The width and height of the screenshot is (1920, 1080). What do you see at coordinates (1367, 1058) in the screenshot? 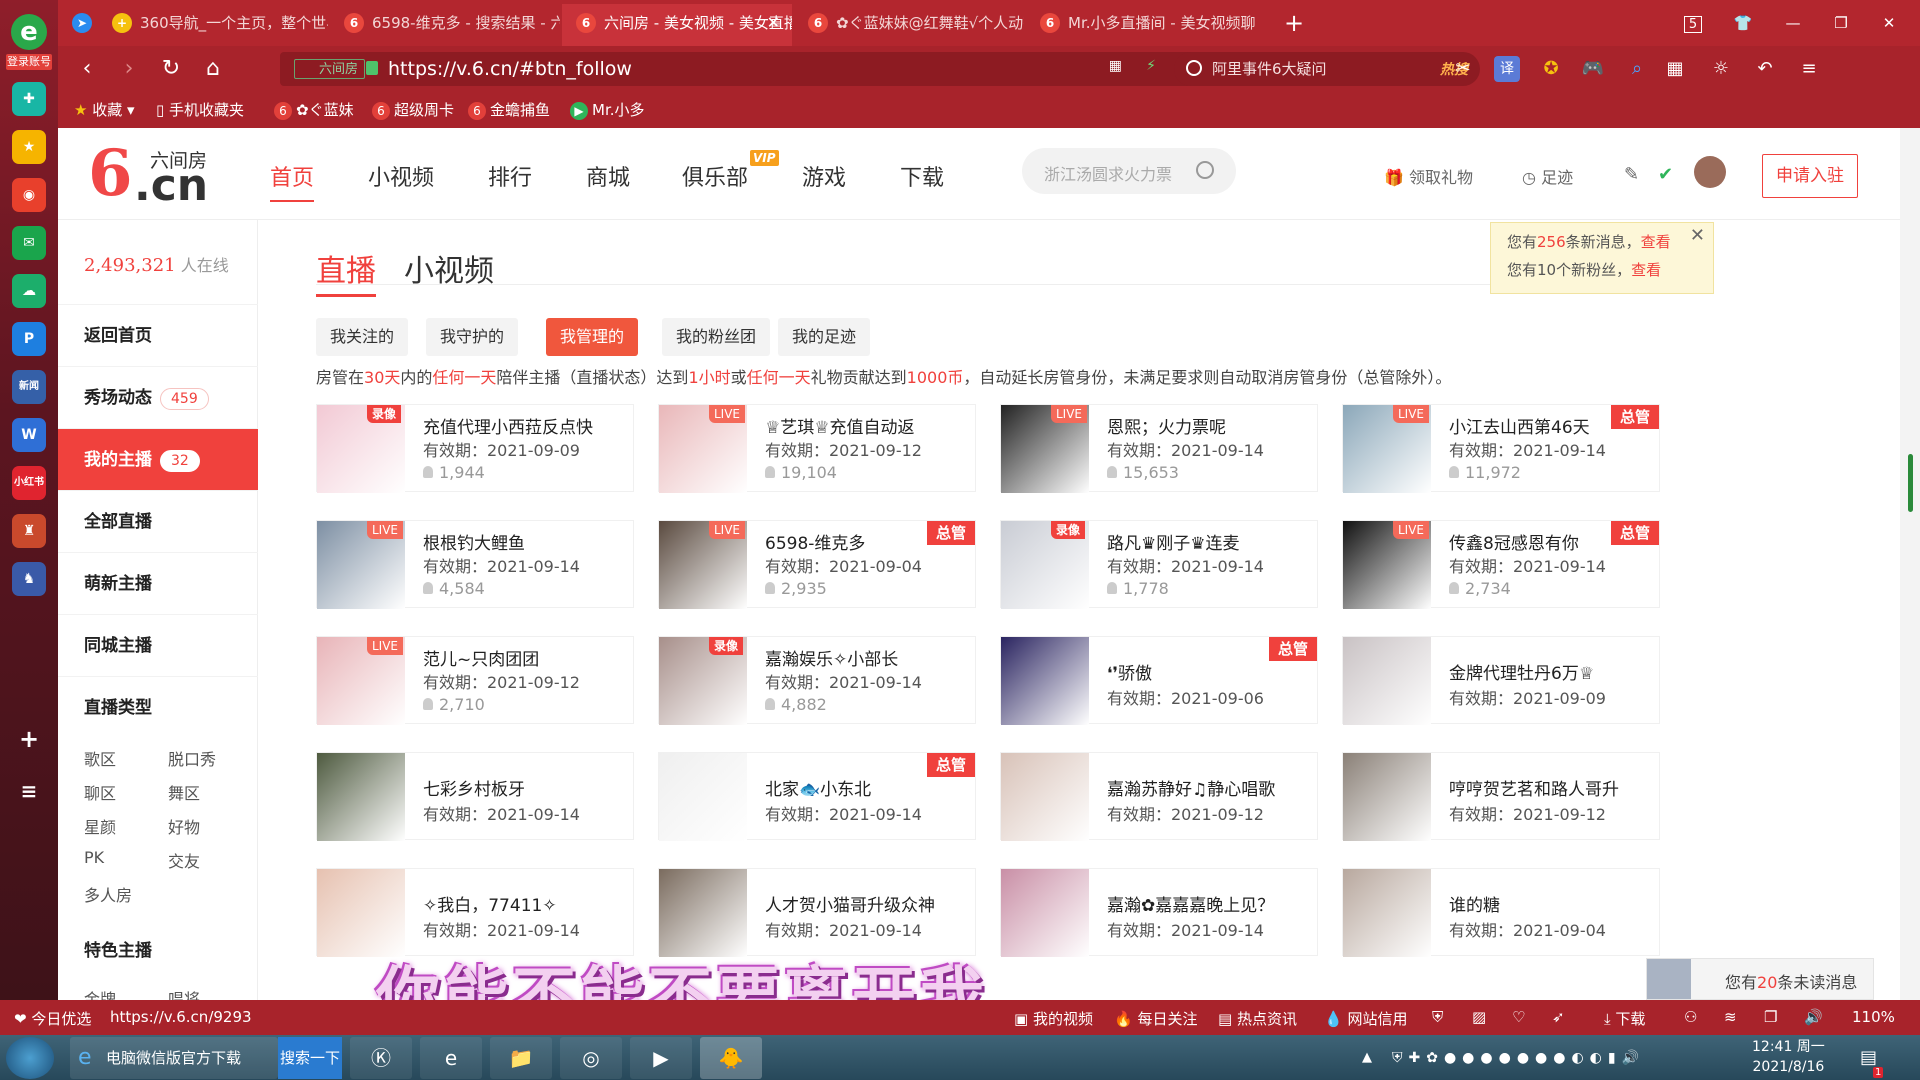
I see `tray-expand-icon: ▲` at bounding box center [1367, 1058].